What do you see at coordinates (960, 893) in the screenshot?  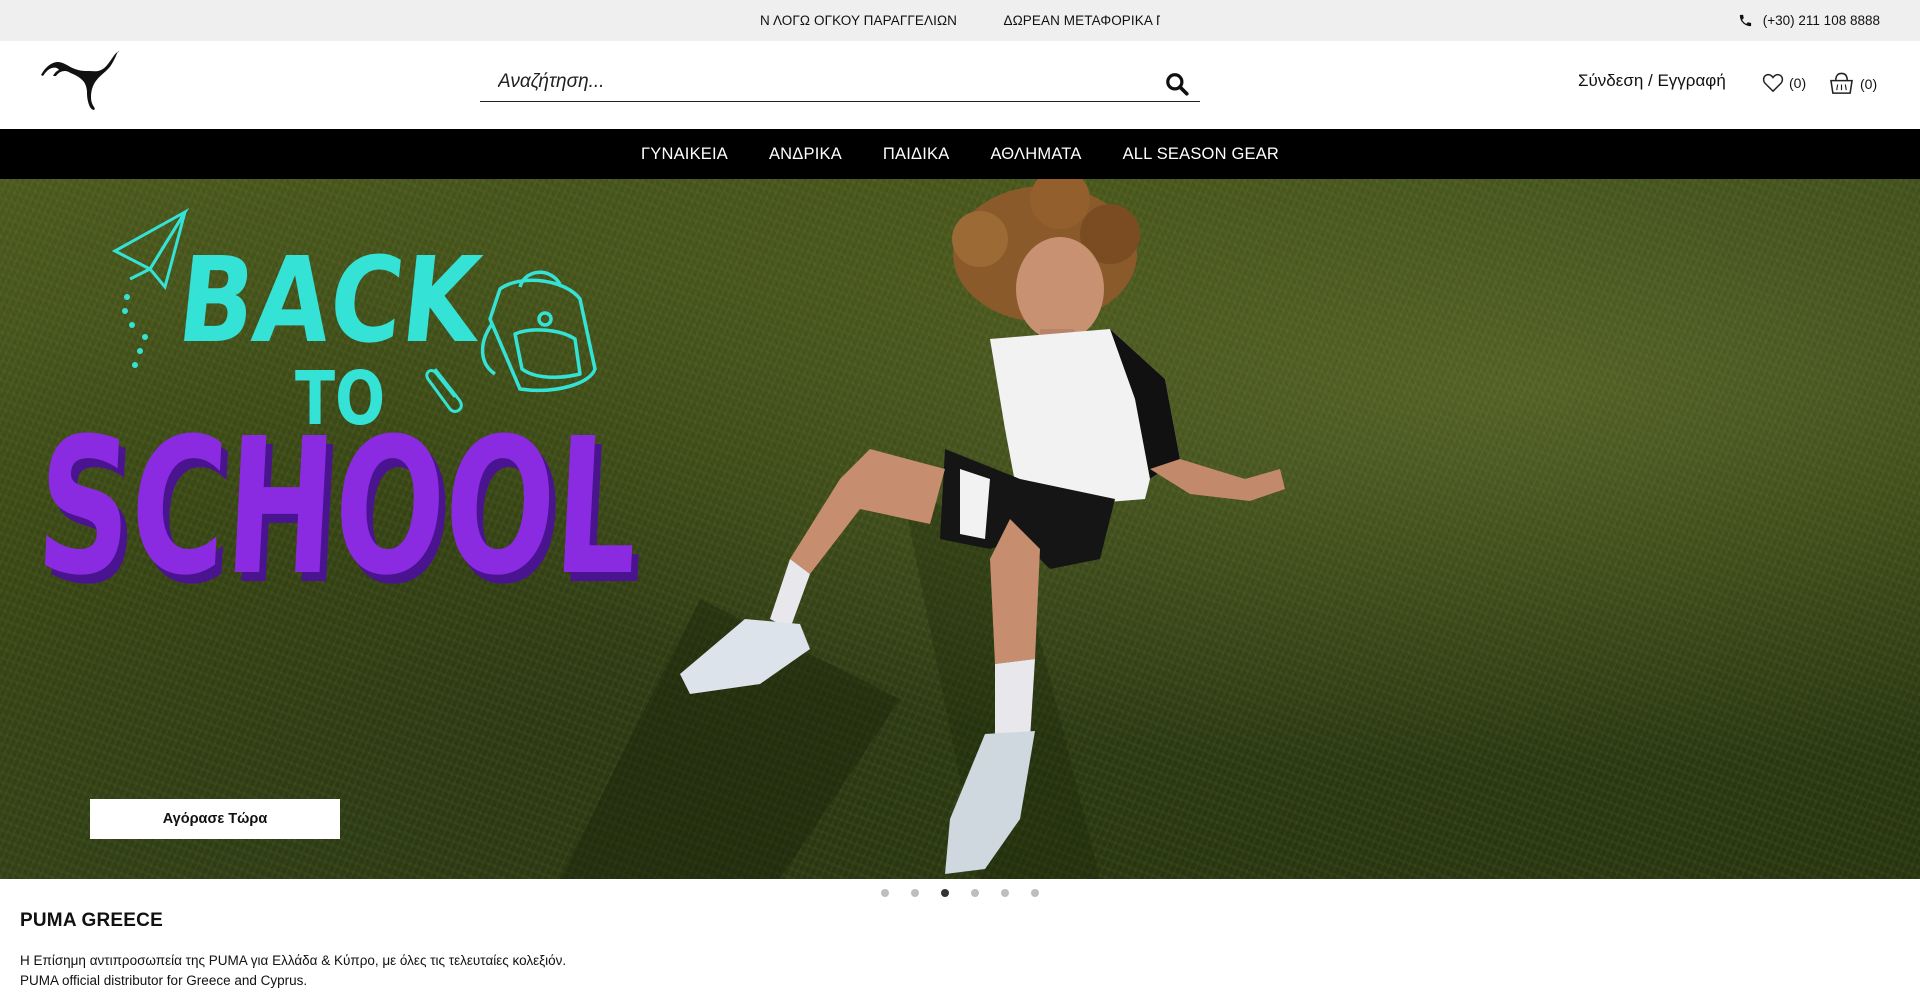 I see `carousel-indicators` at bounding box center [960, 893].